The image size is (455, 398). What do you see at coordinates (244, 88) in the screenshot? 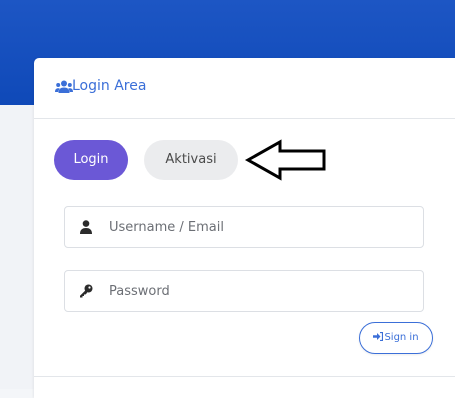
I see `card-header: Login Area` at bounding box center [244, 88].